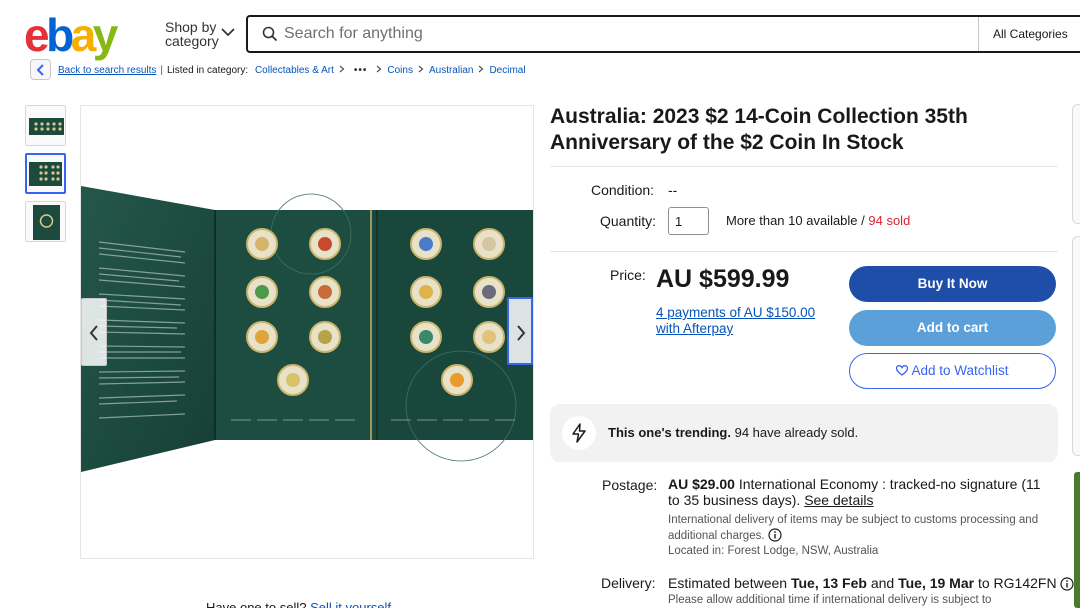 This screenshot has width=1080, height=608. I want to click on quantity-input, so click(688, 221).